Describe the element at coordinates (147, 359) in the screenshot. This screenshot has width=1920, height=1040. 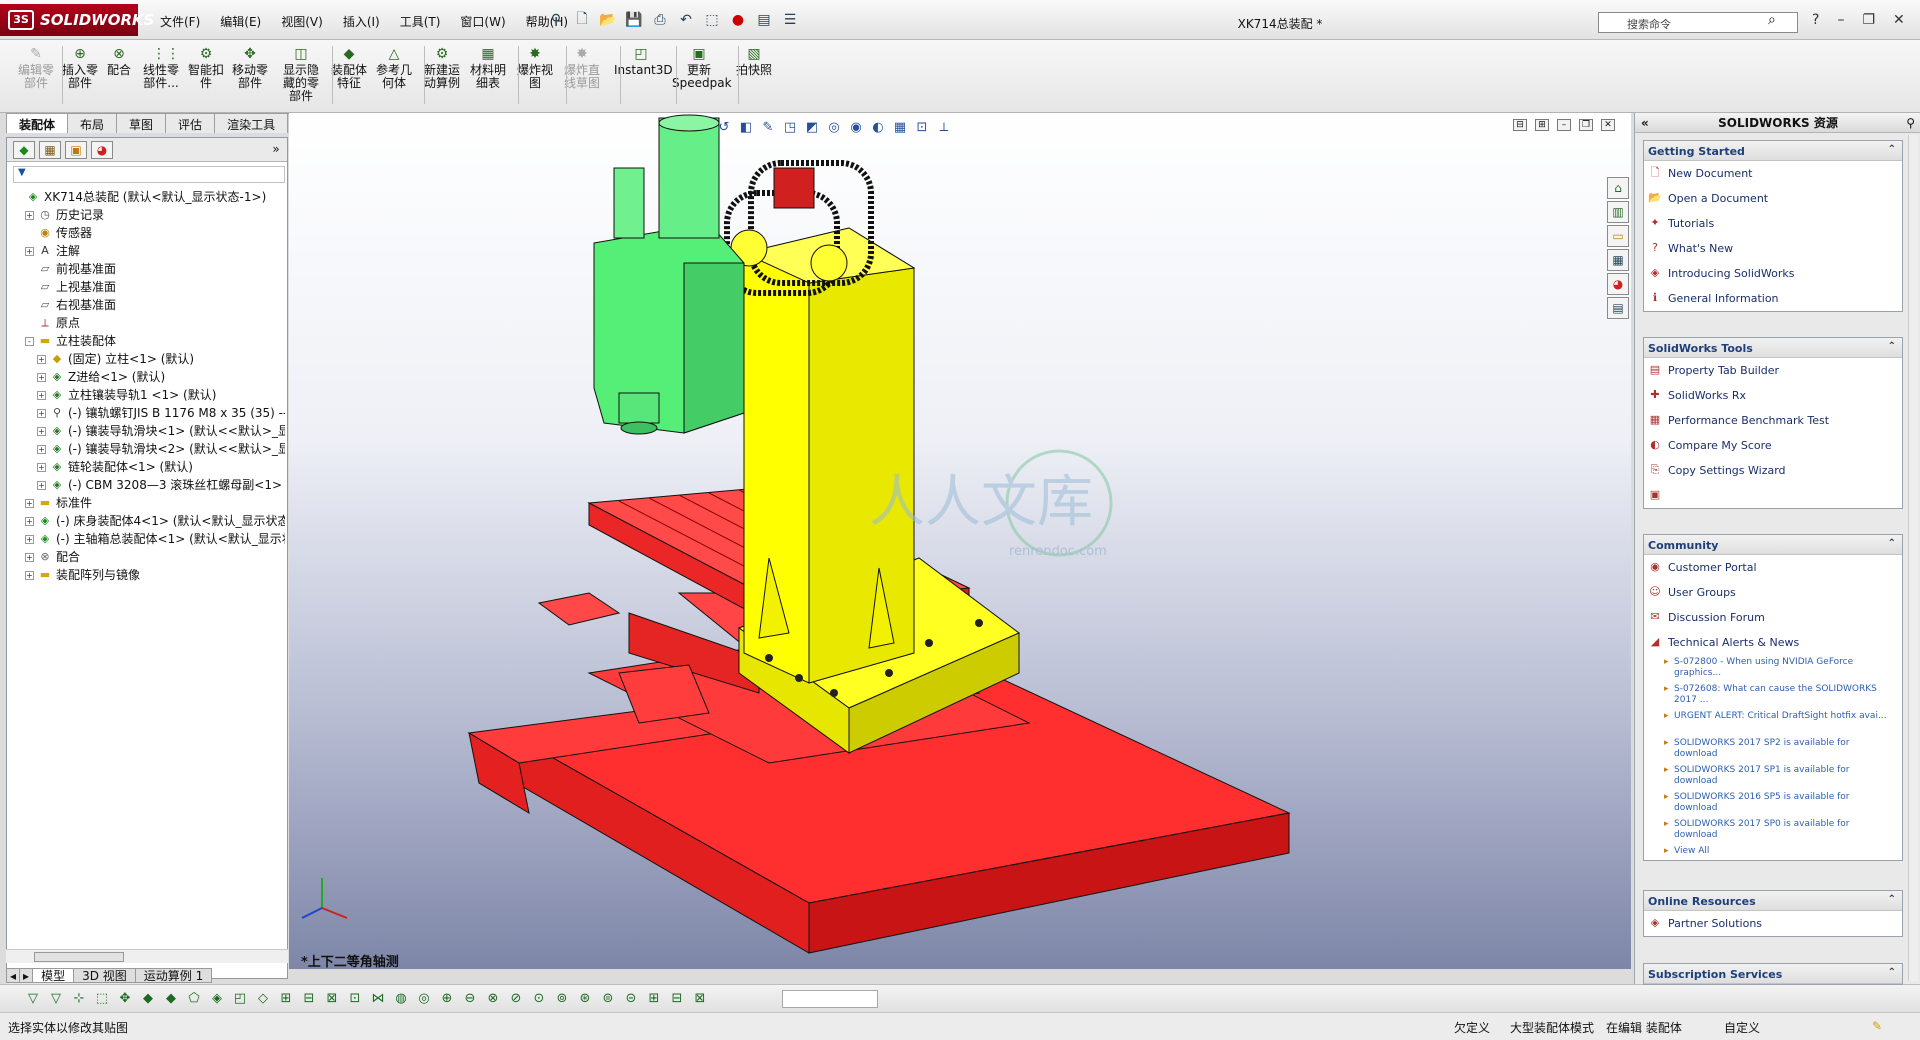
I see `tree-node: + ◆ (固定) 立柱<1> (默认)` at that location.